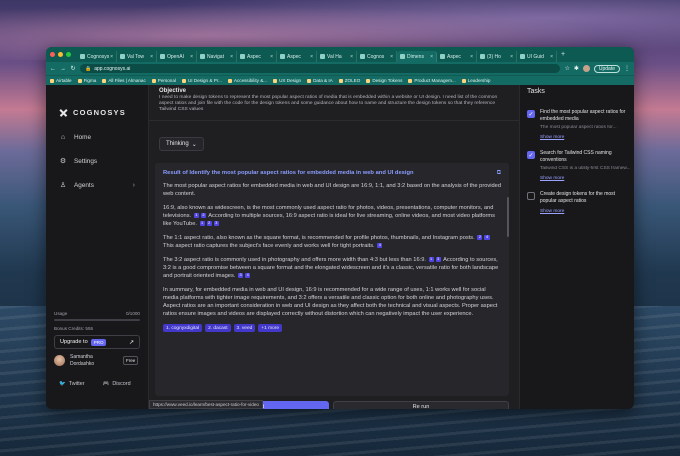 Image resolution: width=680 pixels, height=456 pixels. Describe the element at coordinates (183, 328) in the screenshot. I see `source-chip: 1. cognyxdigital` at that location.